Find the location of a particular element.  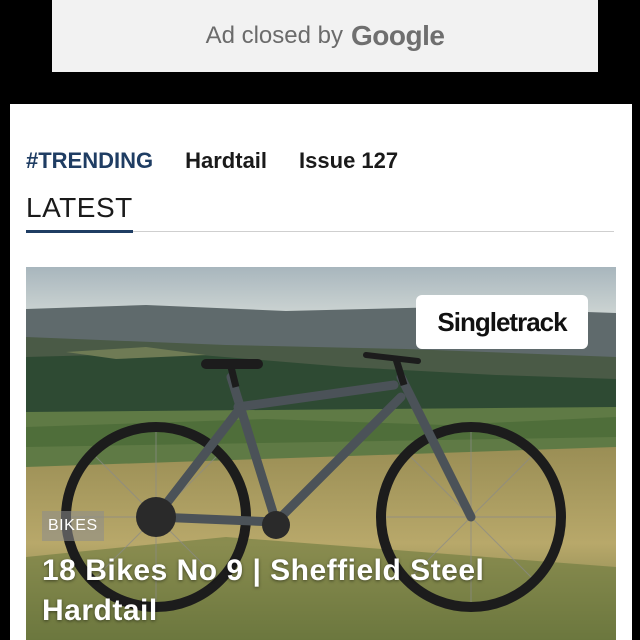

tag-issue-127: Issue 127 is located at coordinates (348, 161).